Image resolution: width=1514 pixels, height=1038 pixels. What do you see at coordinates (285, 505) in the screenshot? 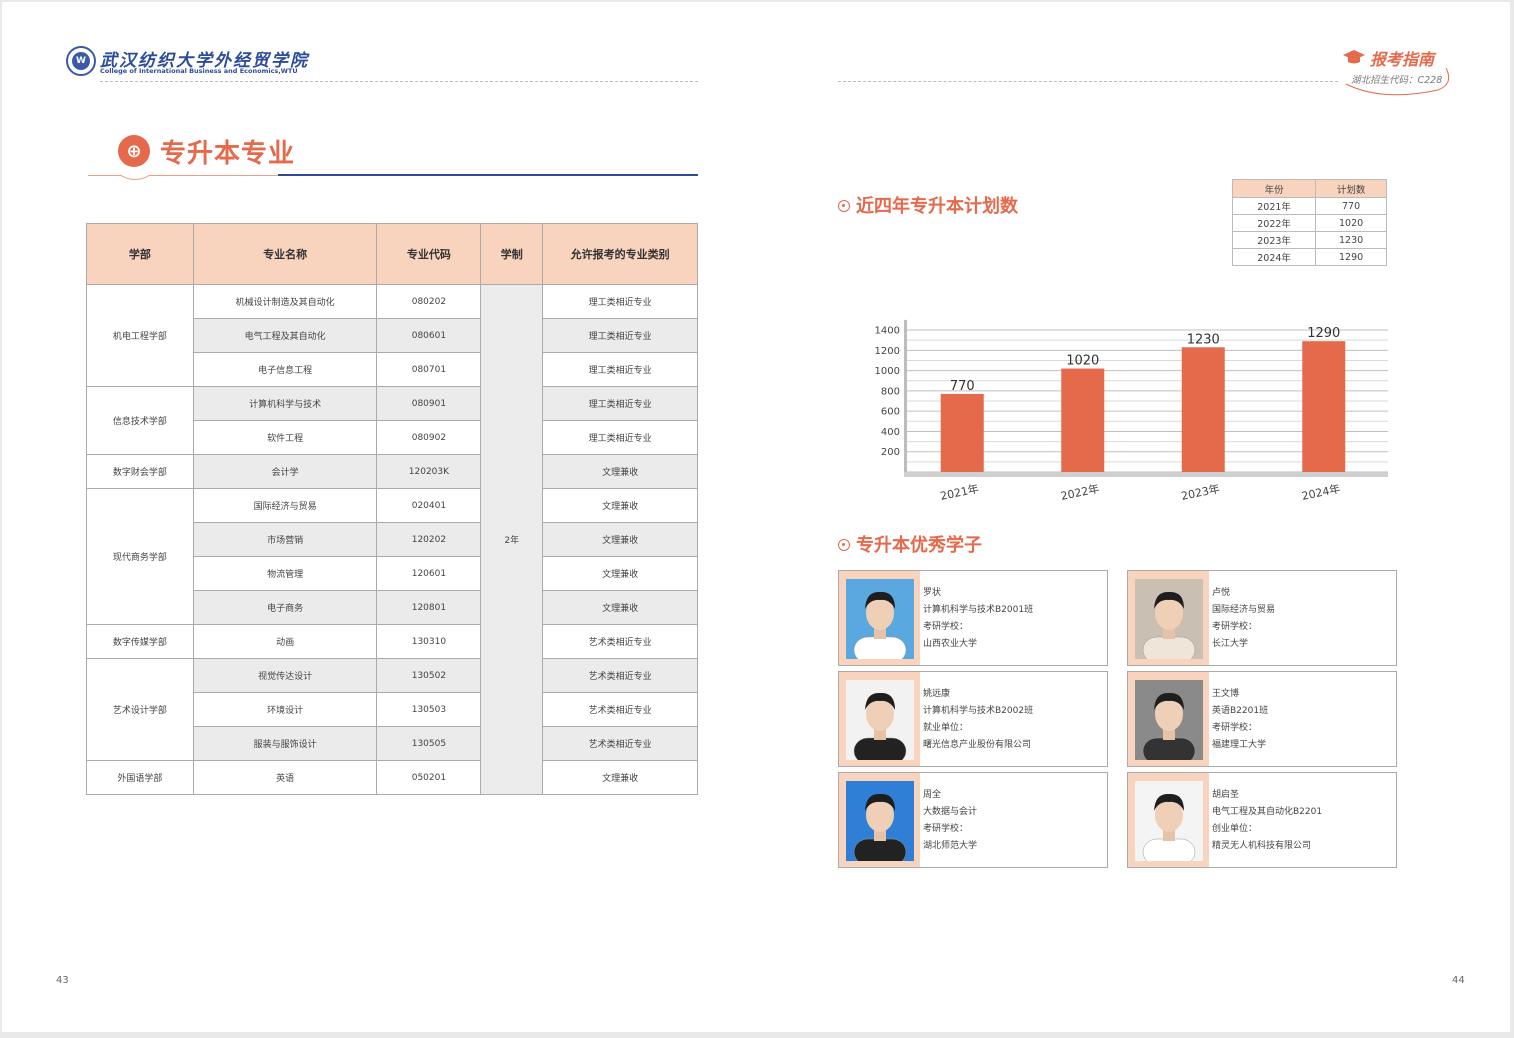
I see `major-name-cell: 国际经济与贸易` at bounding box center [285, 505].